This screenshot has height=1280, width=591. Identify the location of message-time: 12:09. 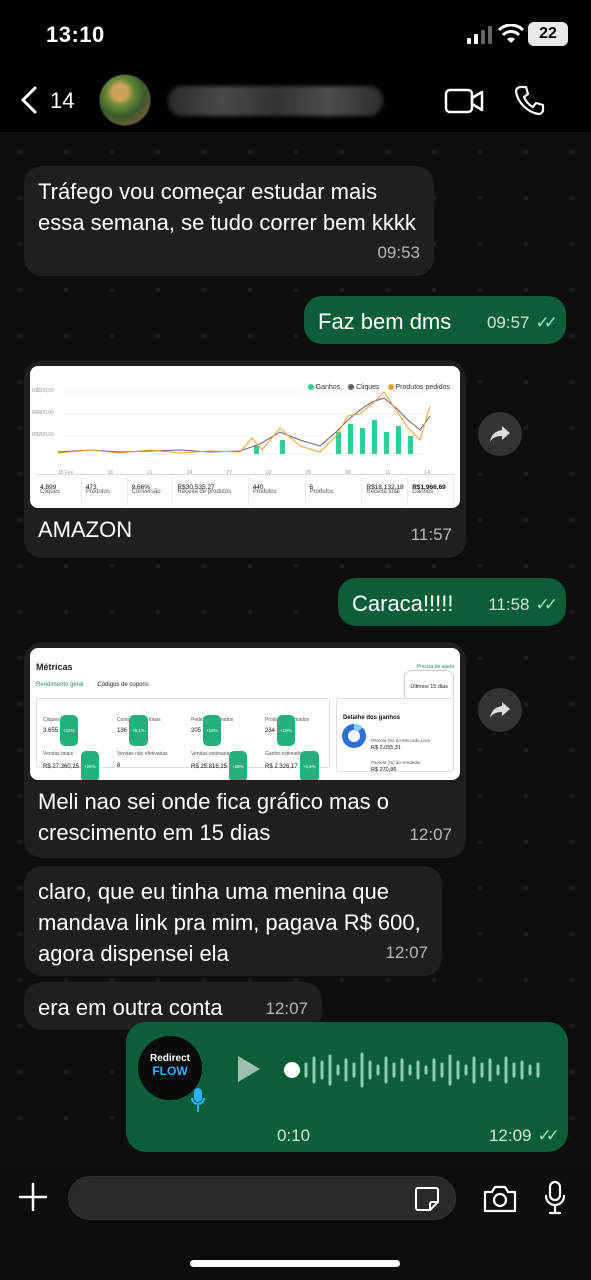
(510, 1135).